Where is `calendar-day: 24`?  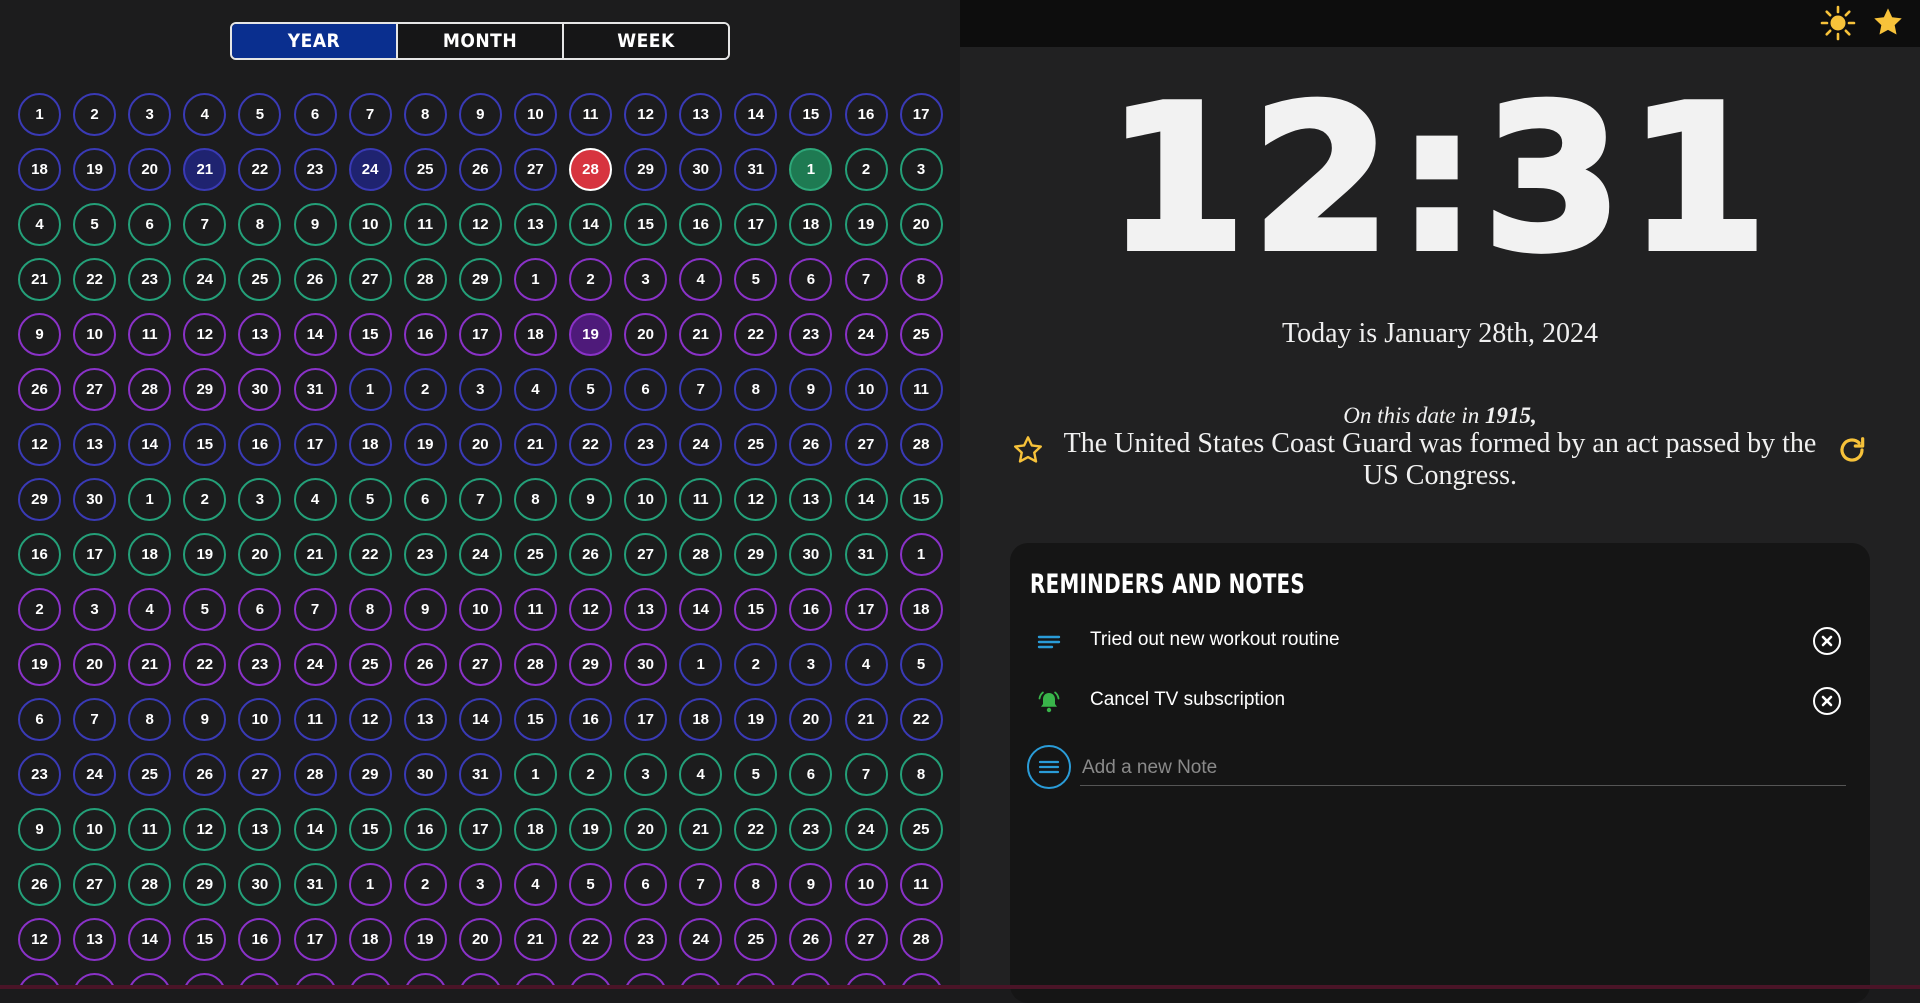 calendar-day: 24 is located at coordinates (866, 829).